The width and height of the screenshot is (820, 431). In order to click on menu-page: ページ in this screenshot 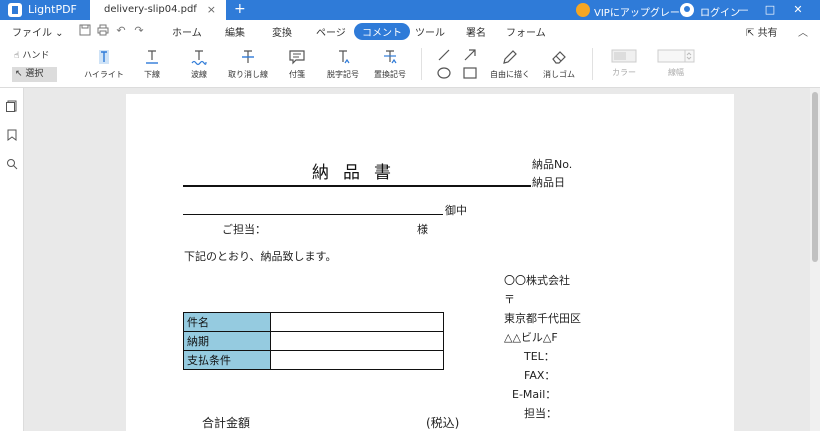, I will do `click(331, 31)`.